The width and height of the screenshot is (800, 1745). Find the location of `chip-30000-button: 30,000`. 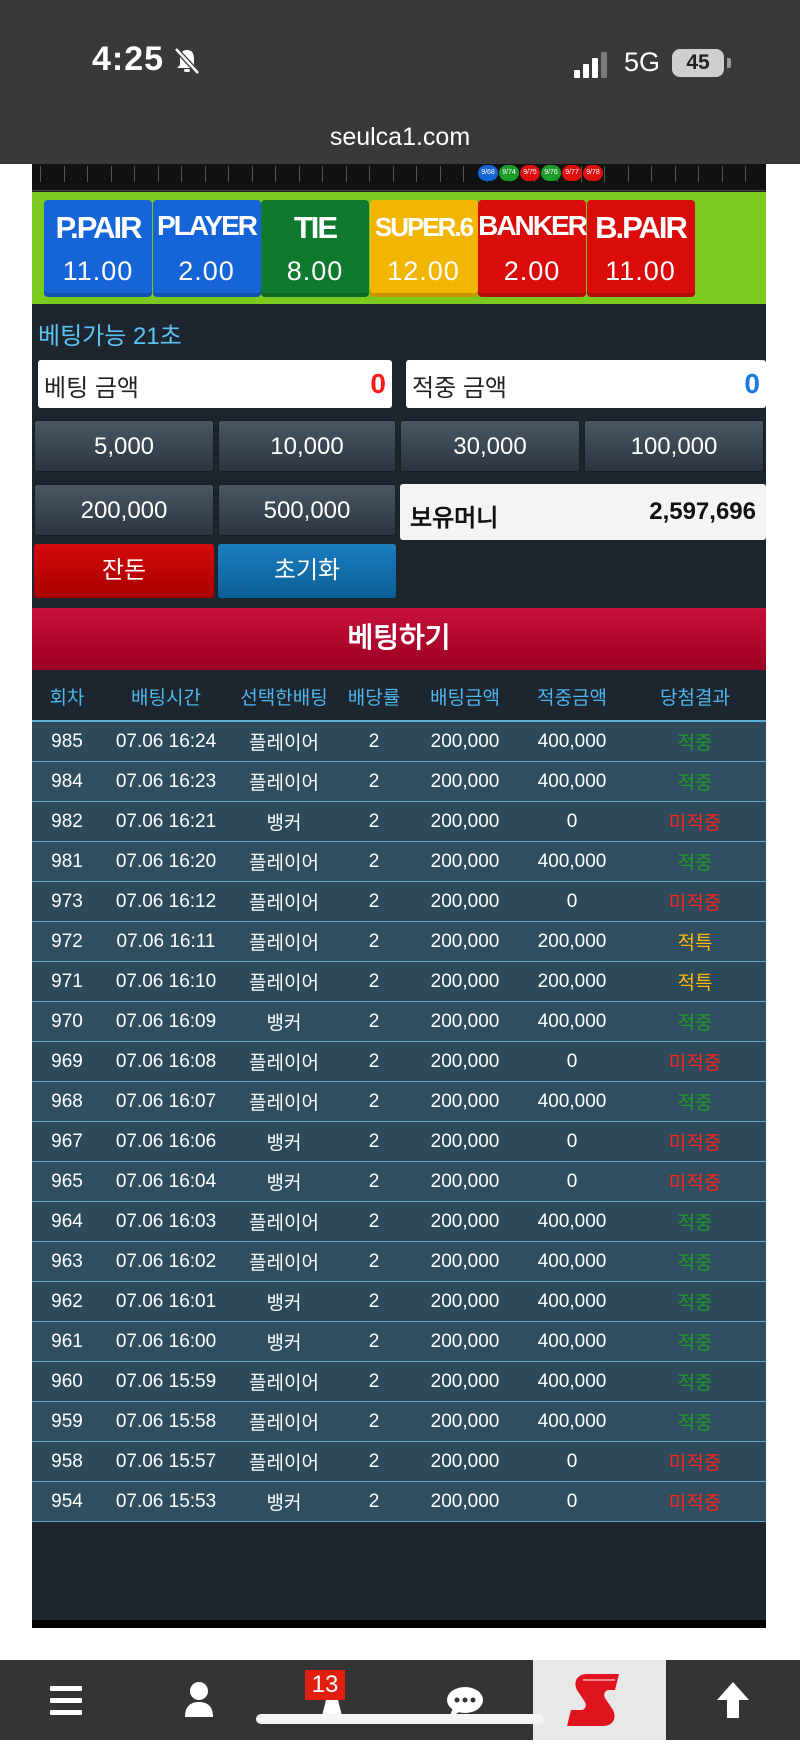

chip-30000-button: 30,000 is located at coordinates (490, 446).